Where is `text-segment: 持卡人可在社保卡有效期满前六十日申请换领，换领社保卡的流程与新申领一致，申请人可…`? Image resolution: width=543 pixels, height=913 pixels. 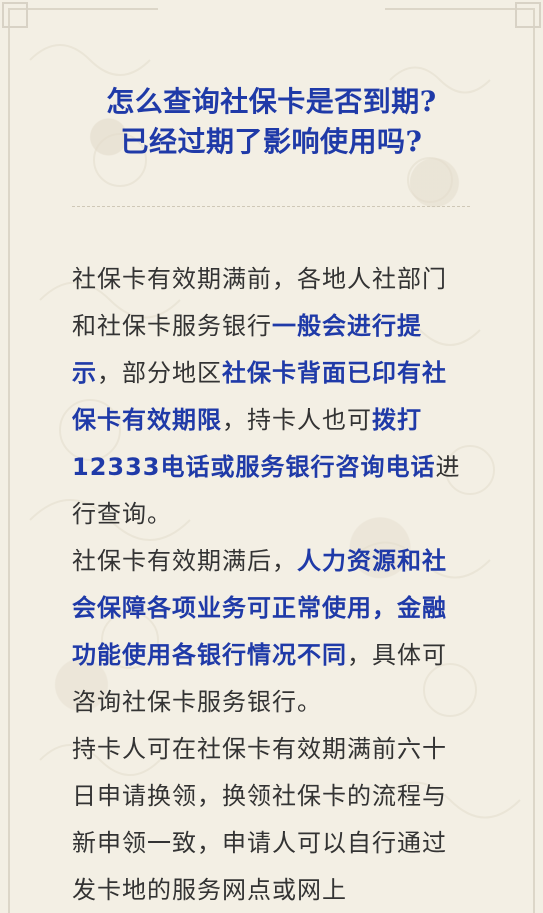
text-segment: 持卡人可在社保卡有效期满前六十日申请换领，换领社保卡的流程与新申领一致，申请人可… is located at coordinates (259, 819).